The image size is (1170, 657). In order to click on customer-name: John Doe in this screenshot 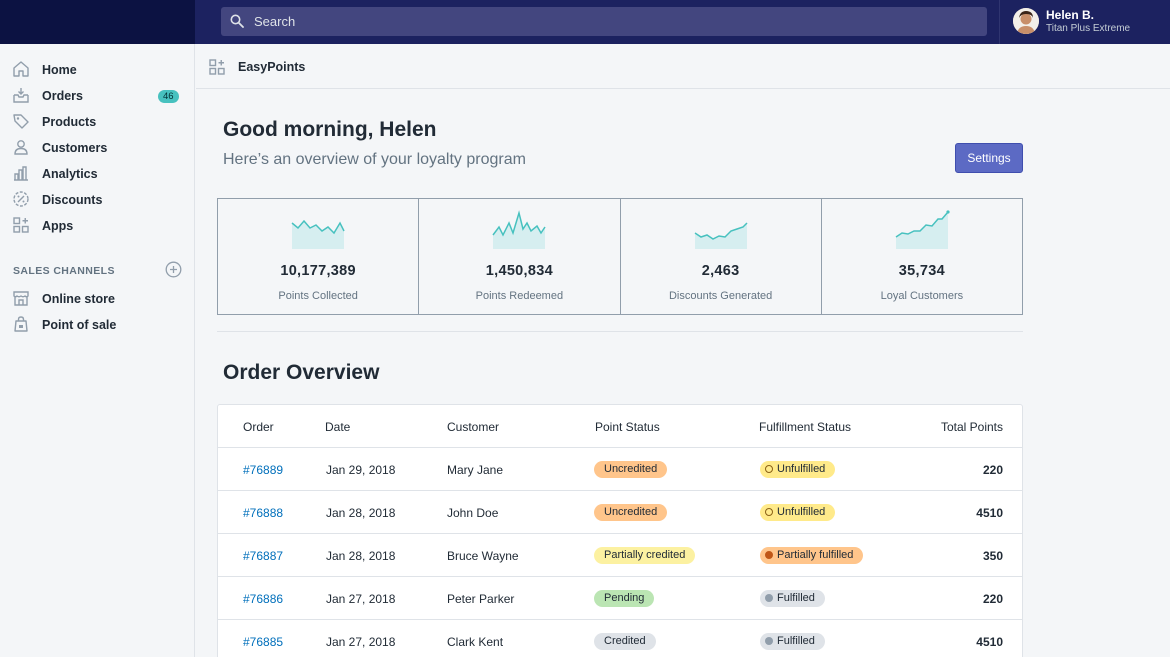, I will do `click(473, 513)`.